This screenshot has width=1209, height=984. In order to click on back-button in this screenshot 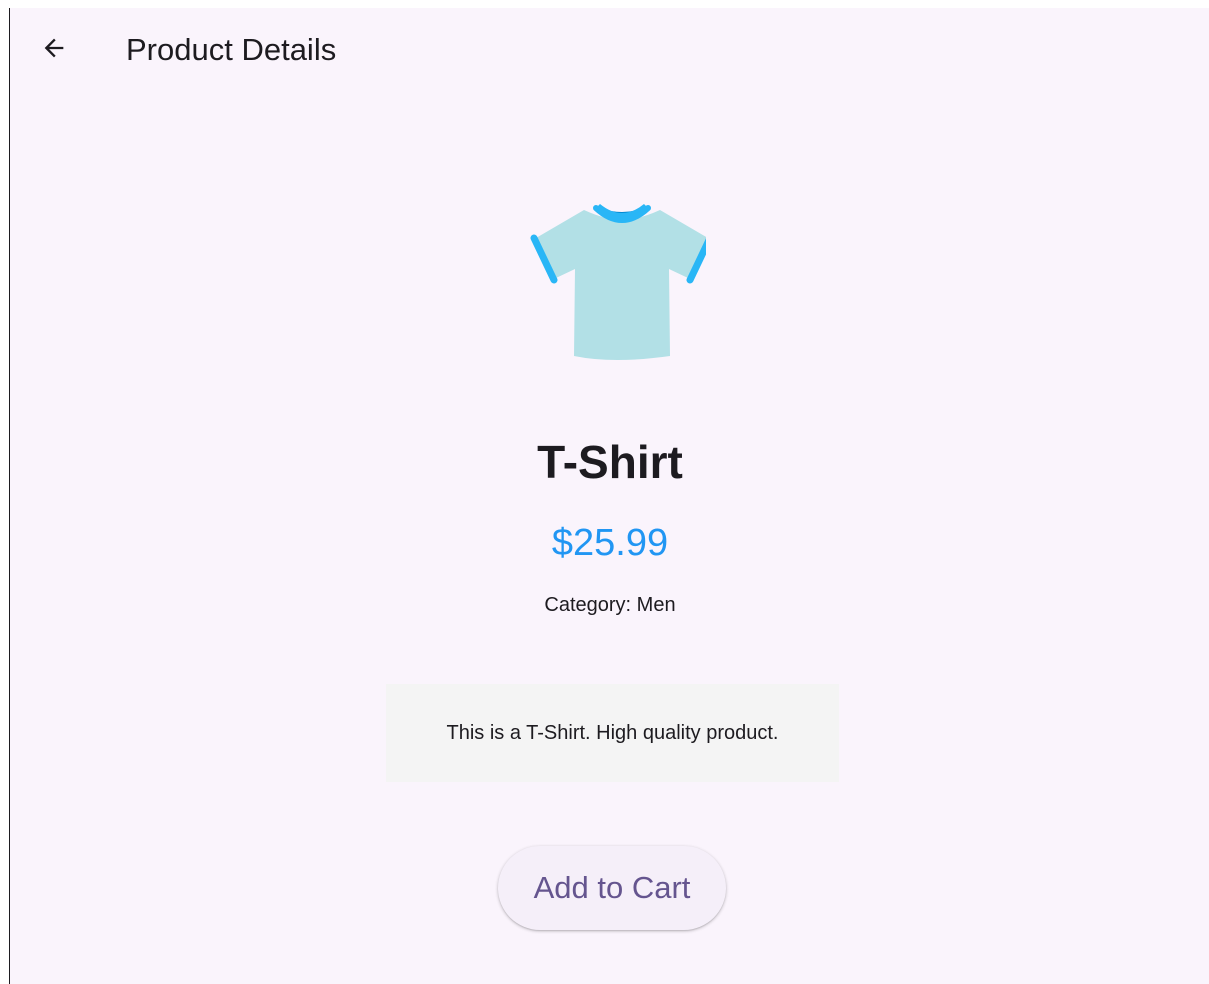, I will do `click(54, 50)`.